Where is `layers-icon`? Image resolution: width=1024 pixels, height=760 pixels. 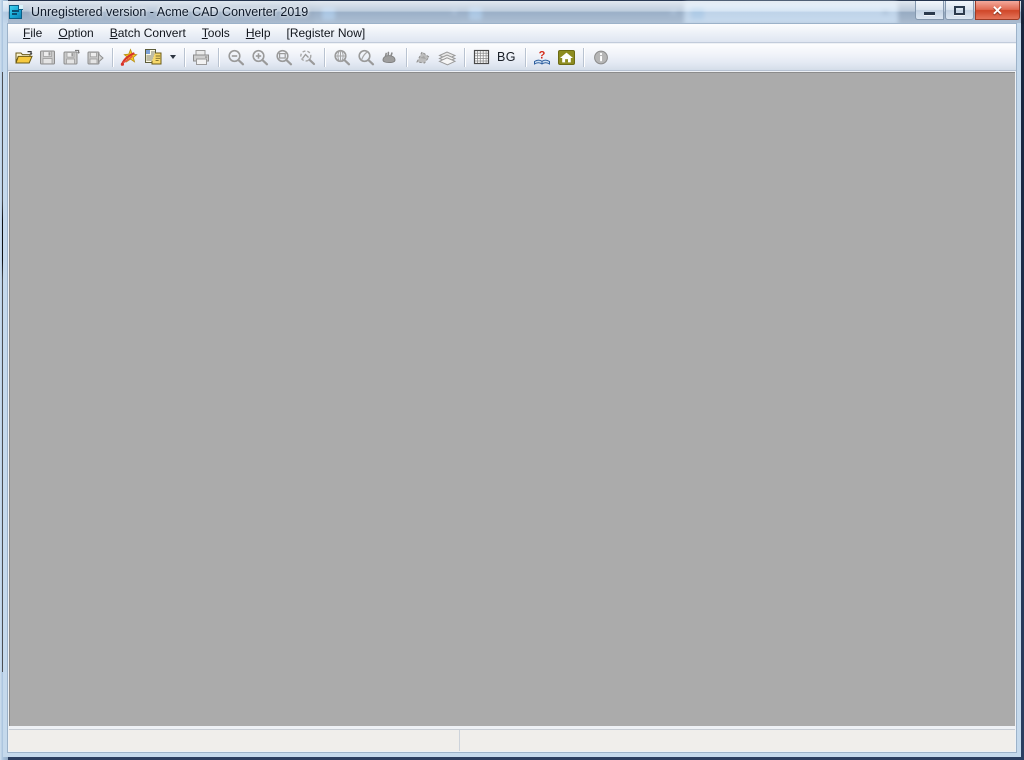 layers-icon is located at coordinates (447, 57).